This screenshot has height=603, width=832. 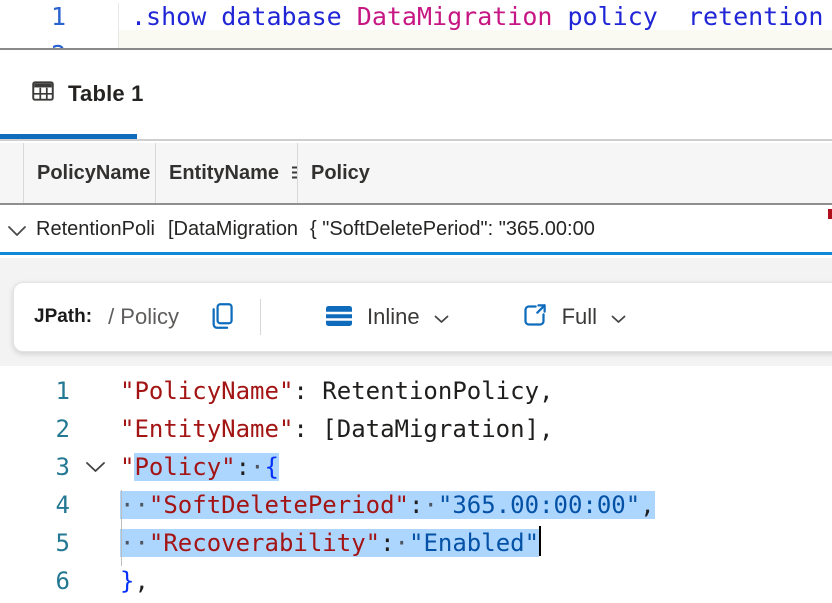 What do you see at coordinates (416, 96) in the screenshot?
I see `results-tab-strip: Table 1` at bounding box center [416, 96].